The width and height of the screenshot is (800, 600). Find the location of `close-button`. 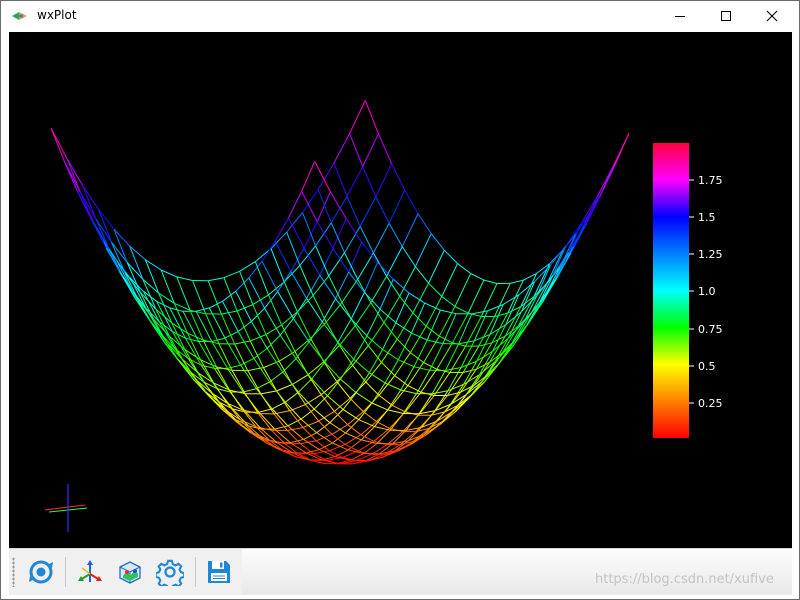

close-button is located at coordinates (772, 16).